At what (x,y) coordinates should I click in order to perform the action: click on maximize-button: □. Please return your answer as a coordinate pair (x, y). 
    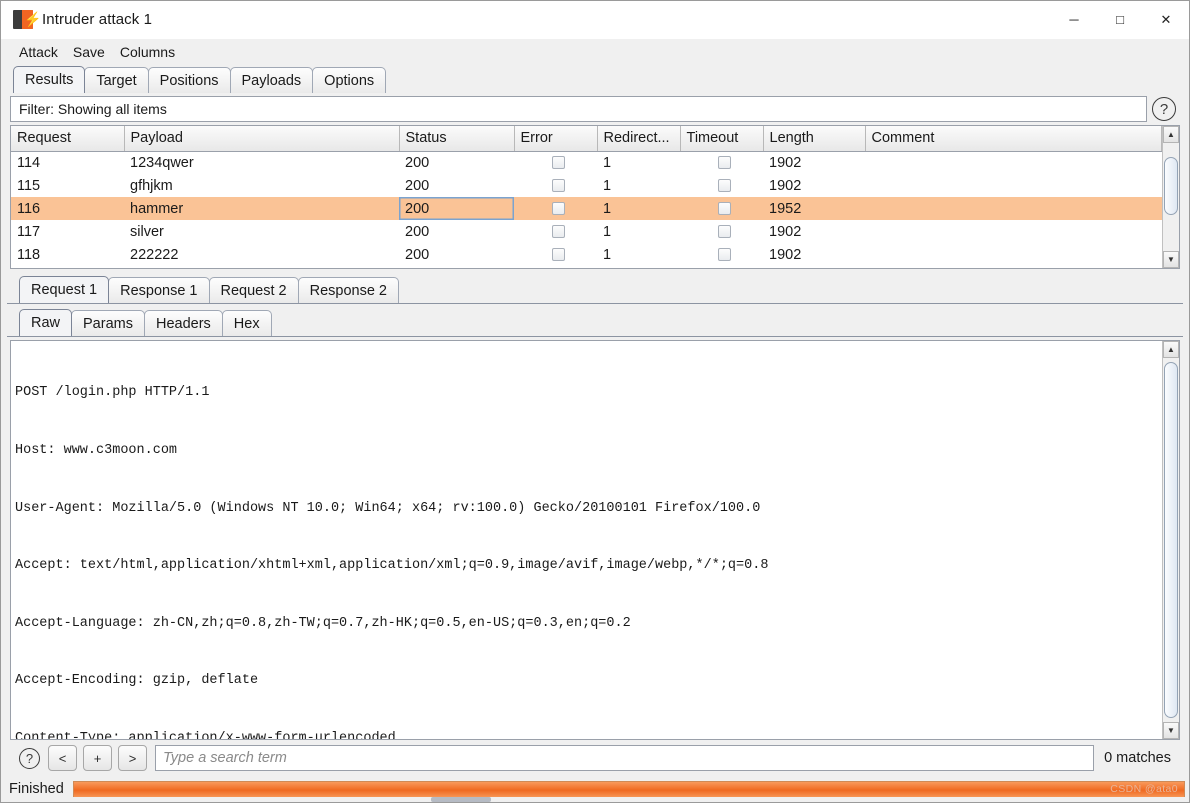
    Looking at the image, I should click on (1120, 20).